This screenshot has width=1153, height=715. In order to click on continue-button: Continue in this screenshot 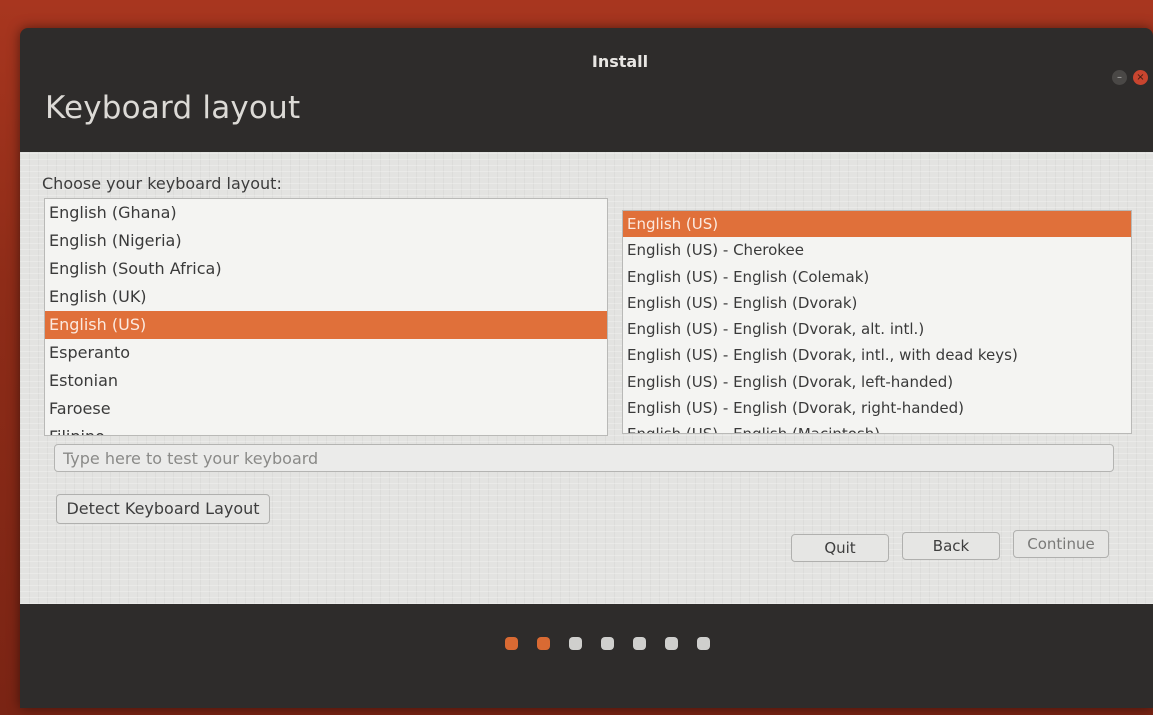, I will do `click(1061, 544)`.